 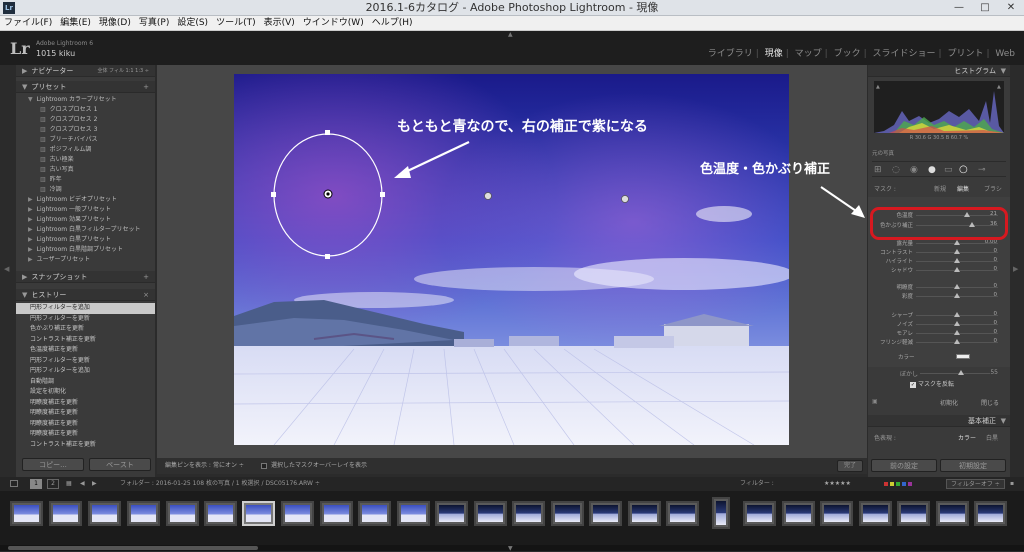 I want to click on snapshot-header: ▶ スナップショット +, so click(x=85, y=277).